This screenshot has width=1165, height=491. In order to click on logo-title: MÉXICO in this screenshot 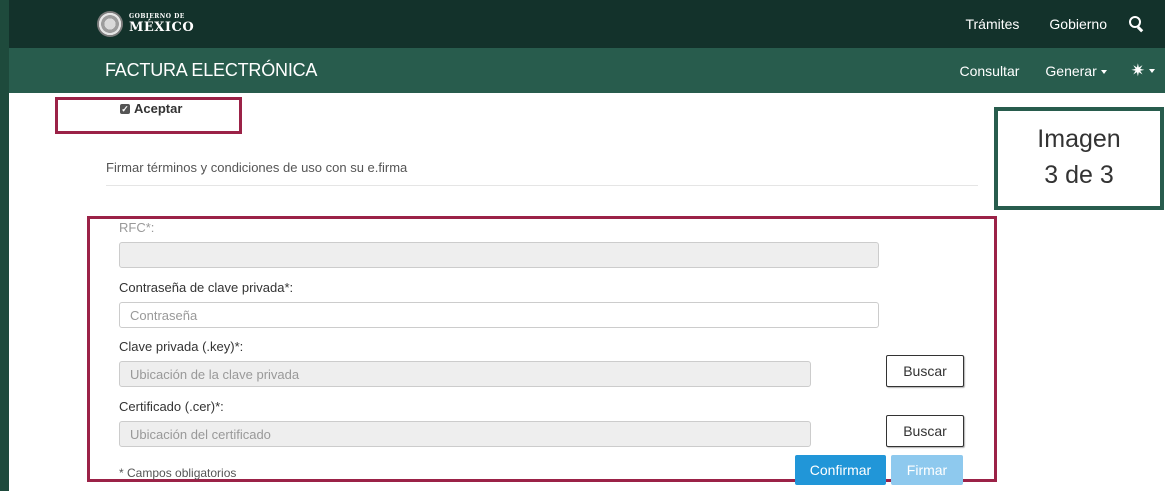, I will do `click(162, 27)`.